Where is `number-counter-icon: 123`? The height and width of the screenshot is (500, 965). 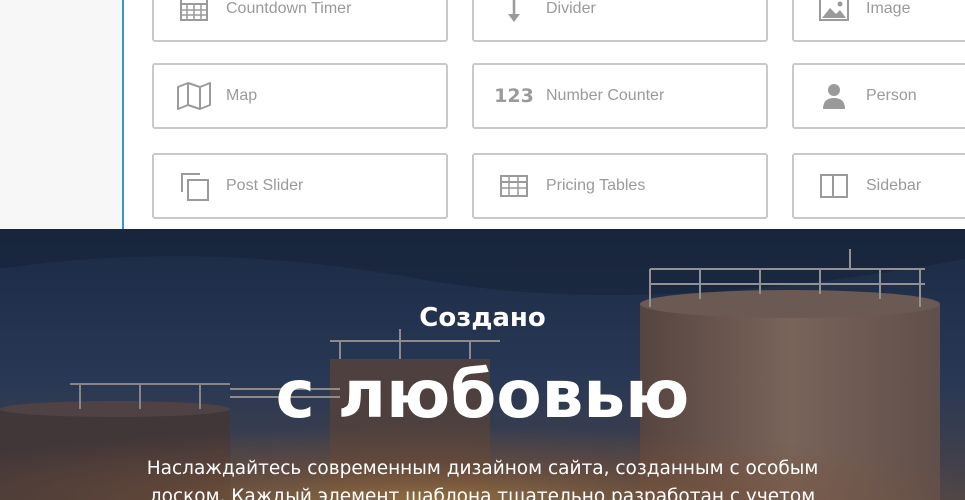
number-counter-icon: 123 is located at coordinates (514, 96).